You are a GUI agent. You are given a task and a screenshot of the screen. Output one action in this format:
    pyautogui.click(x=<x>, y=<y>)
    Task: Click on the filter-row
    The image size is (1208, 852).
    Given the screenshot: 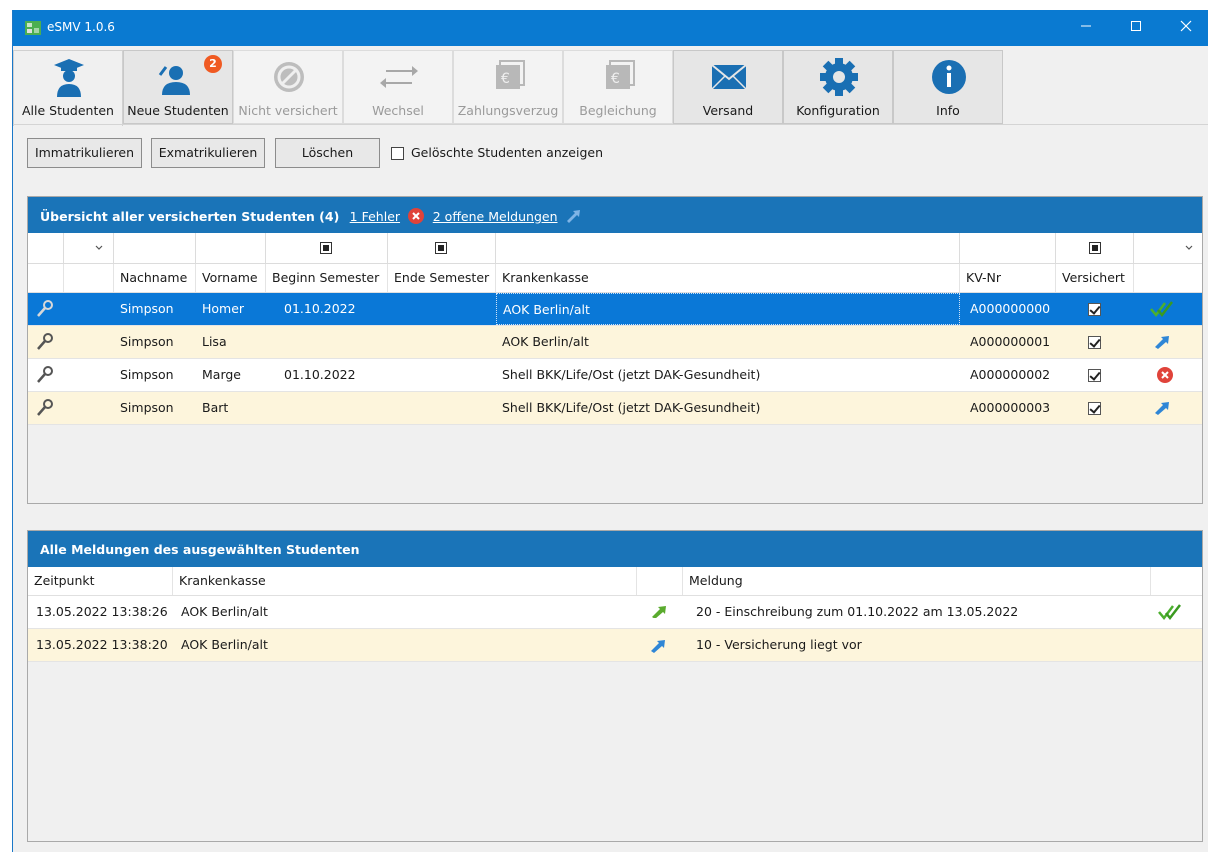 What is the action you would take?
    pyautogui.click(x=615, y=248)
    